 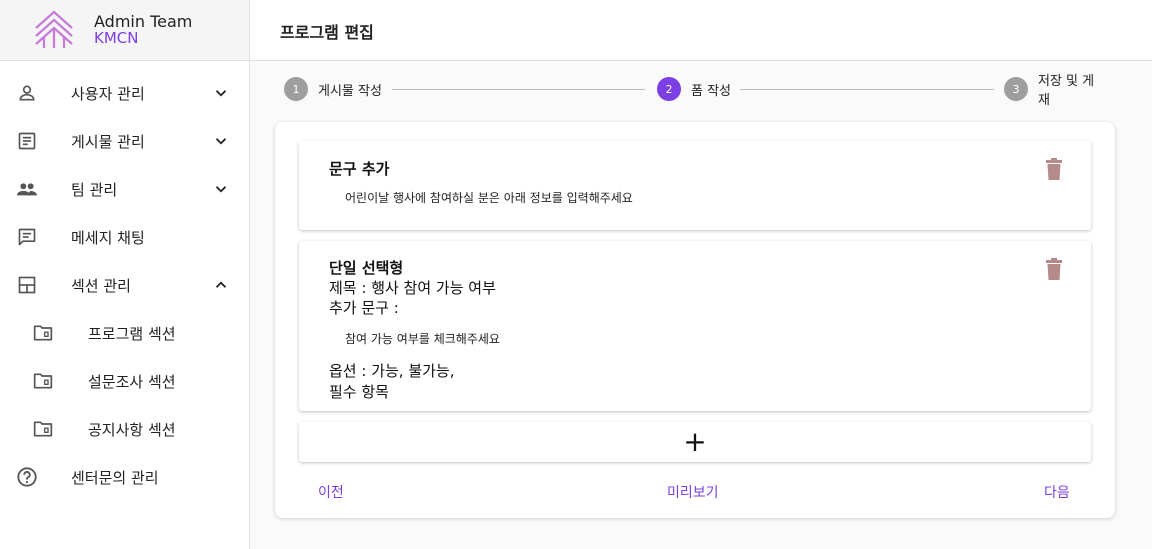 I want to click on sidebar-item-center-inquiry: 센터문의 관리, so click(x=124, y=477).